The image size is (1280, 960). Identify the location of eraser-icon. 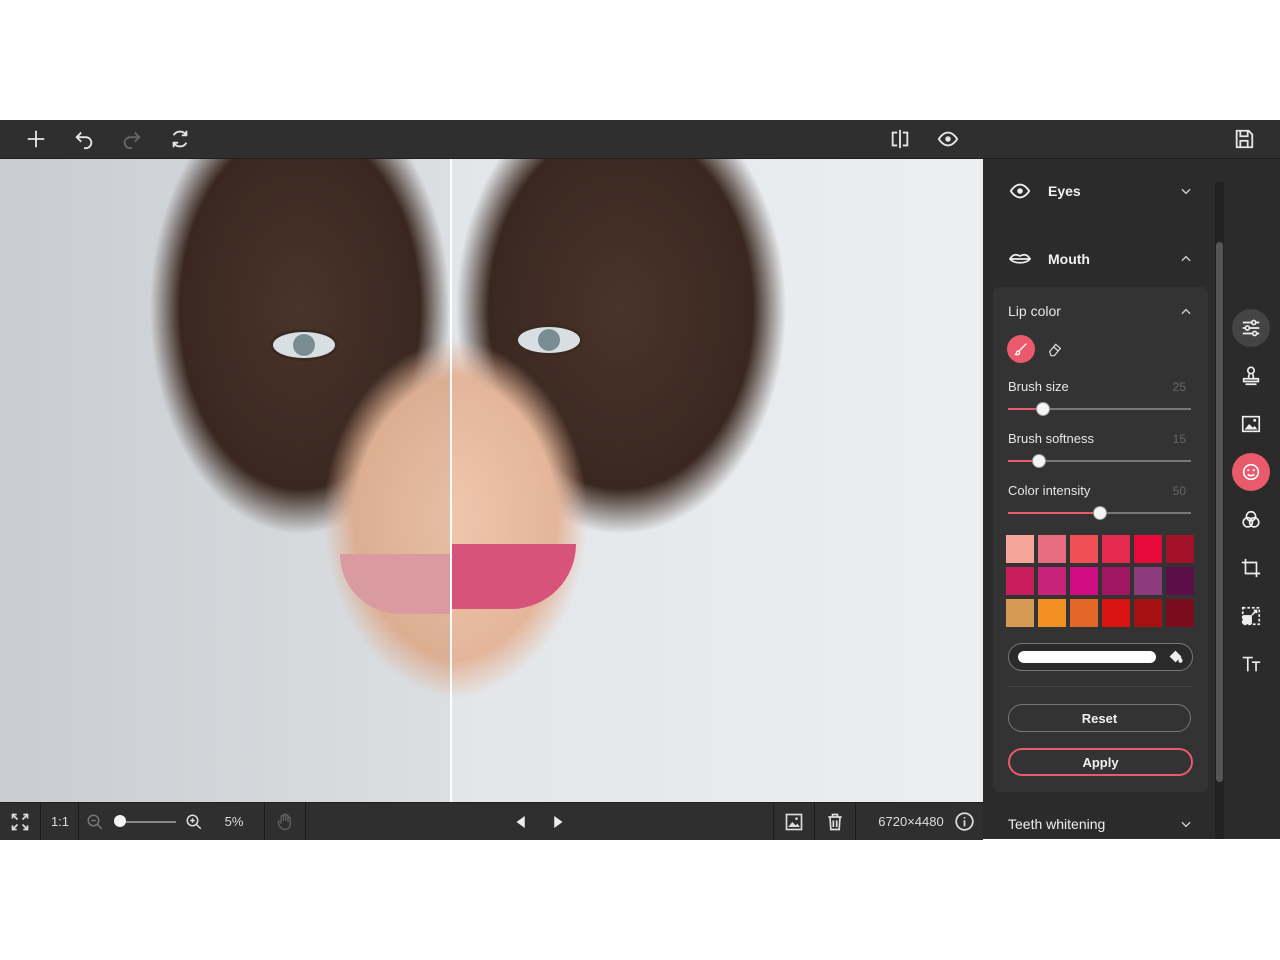
(1055, 350).